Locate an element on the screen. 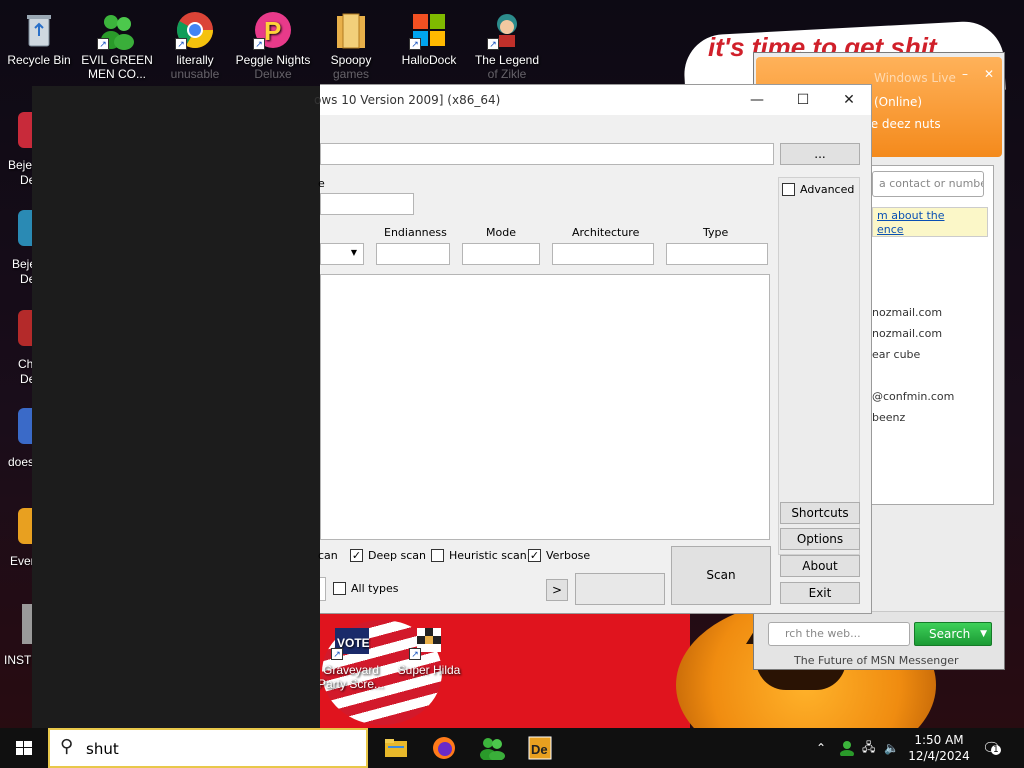  notification-center-button: 🗨1 is located at coordinates (991, 748).